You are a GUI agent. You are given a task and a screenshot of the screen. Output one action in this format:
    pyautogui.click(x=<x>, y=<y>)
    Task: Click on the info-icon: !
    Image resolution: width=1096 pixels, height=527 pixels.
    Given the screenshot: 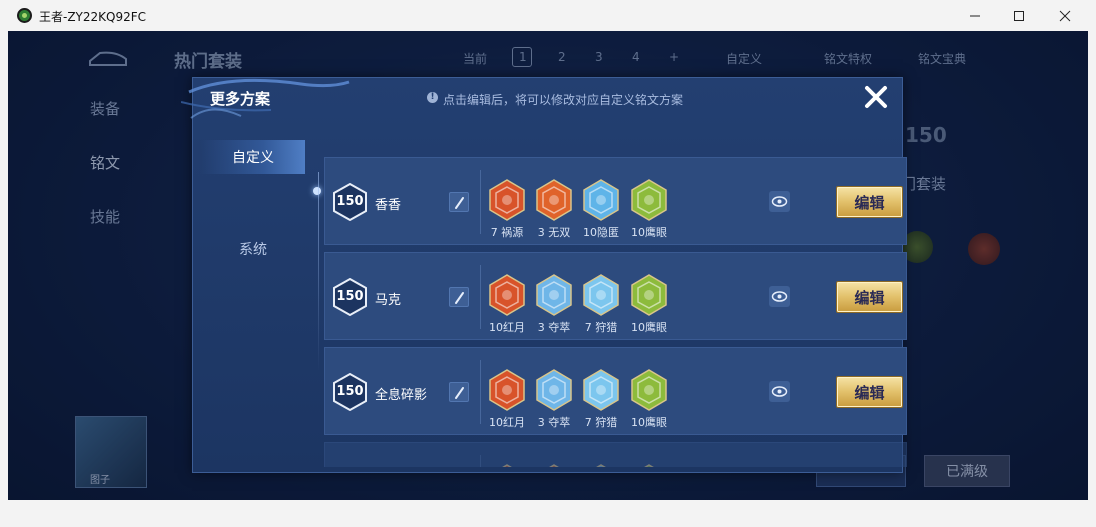 What is the action you would take?
    pyautogui.click(x=432, y=97)
    